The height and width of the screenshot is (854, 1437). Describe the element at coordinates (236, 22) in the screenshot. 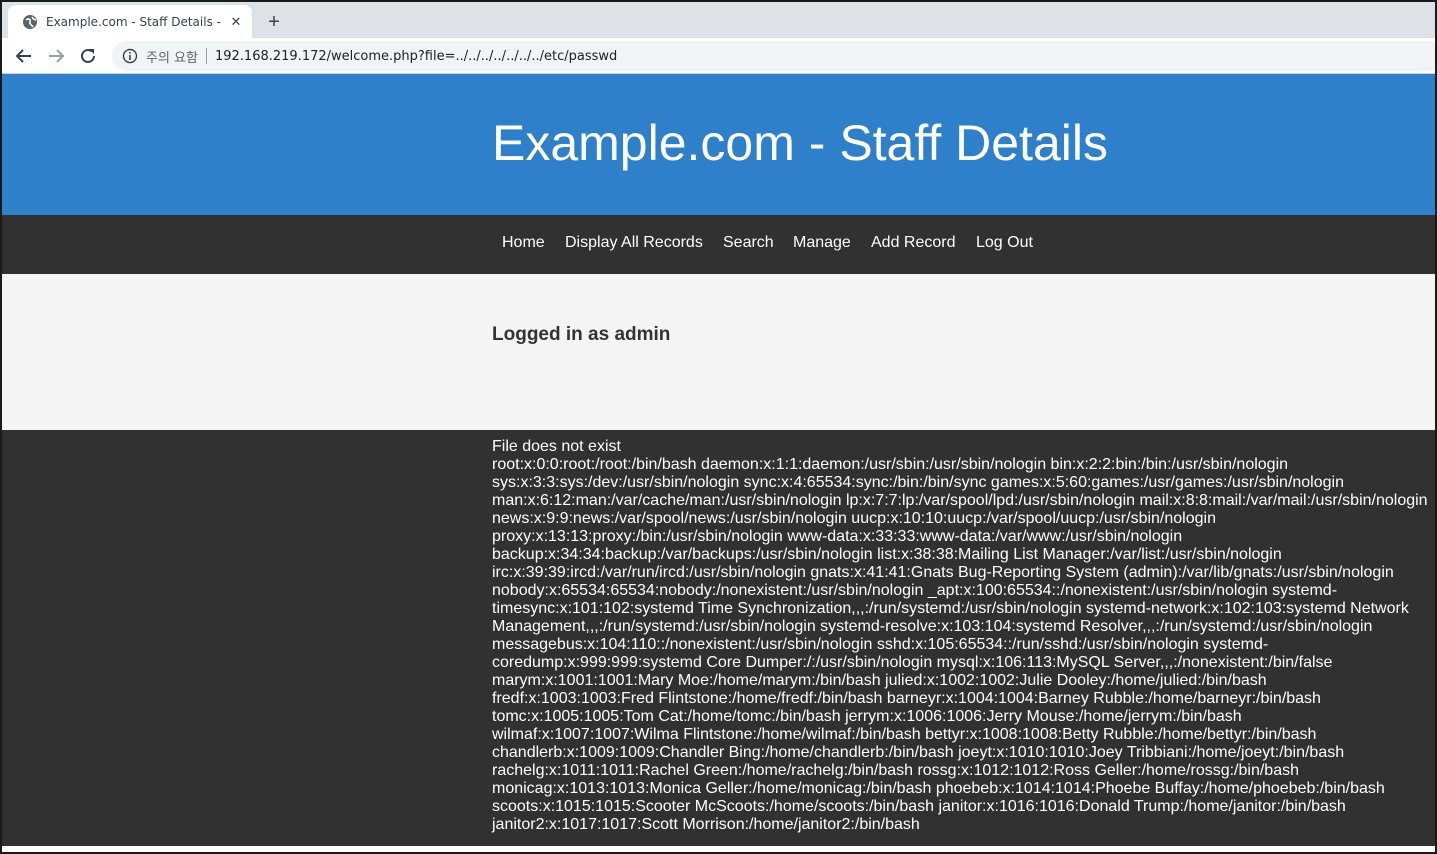

I see `close-icon: ✕` at that location.